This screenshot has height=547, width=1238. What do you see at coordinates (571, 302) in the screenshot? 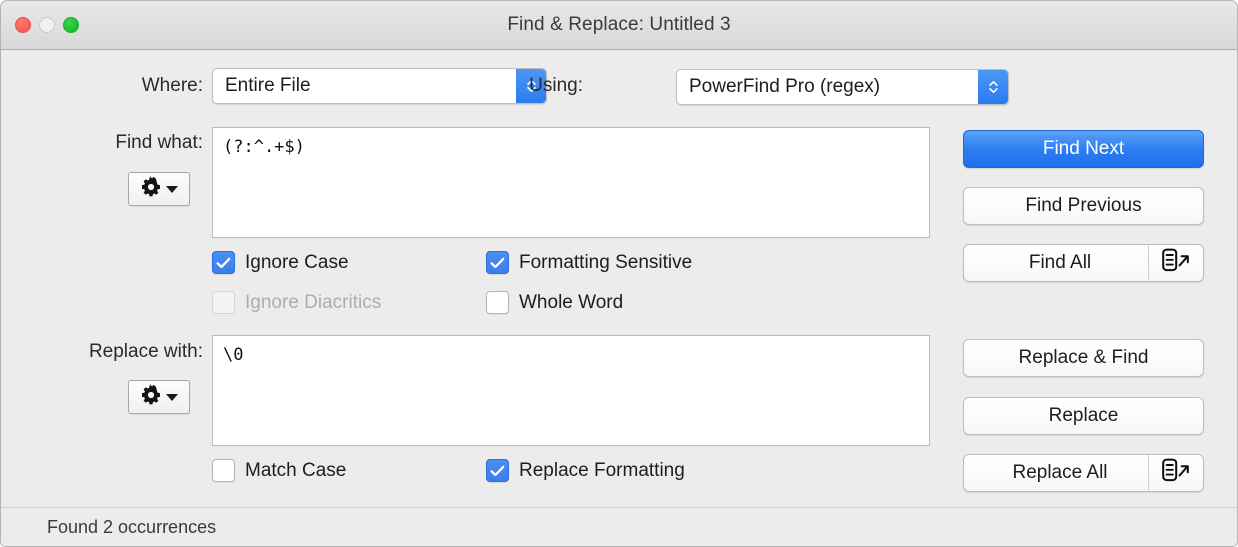
I see `checkbox-label: Whole Word` at bounding box center [571, 302].